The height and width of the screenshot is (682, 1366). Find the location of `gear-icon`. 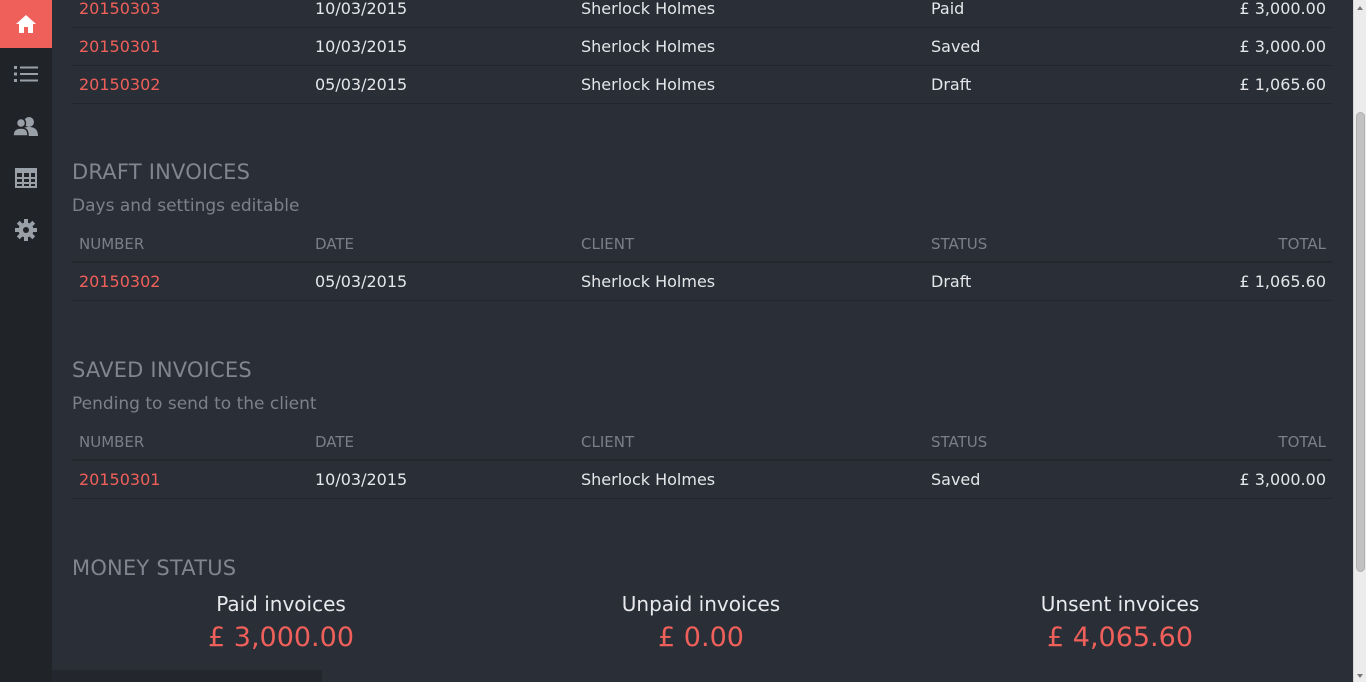

gear-icon is located at coordinates (26, 230).